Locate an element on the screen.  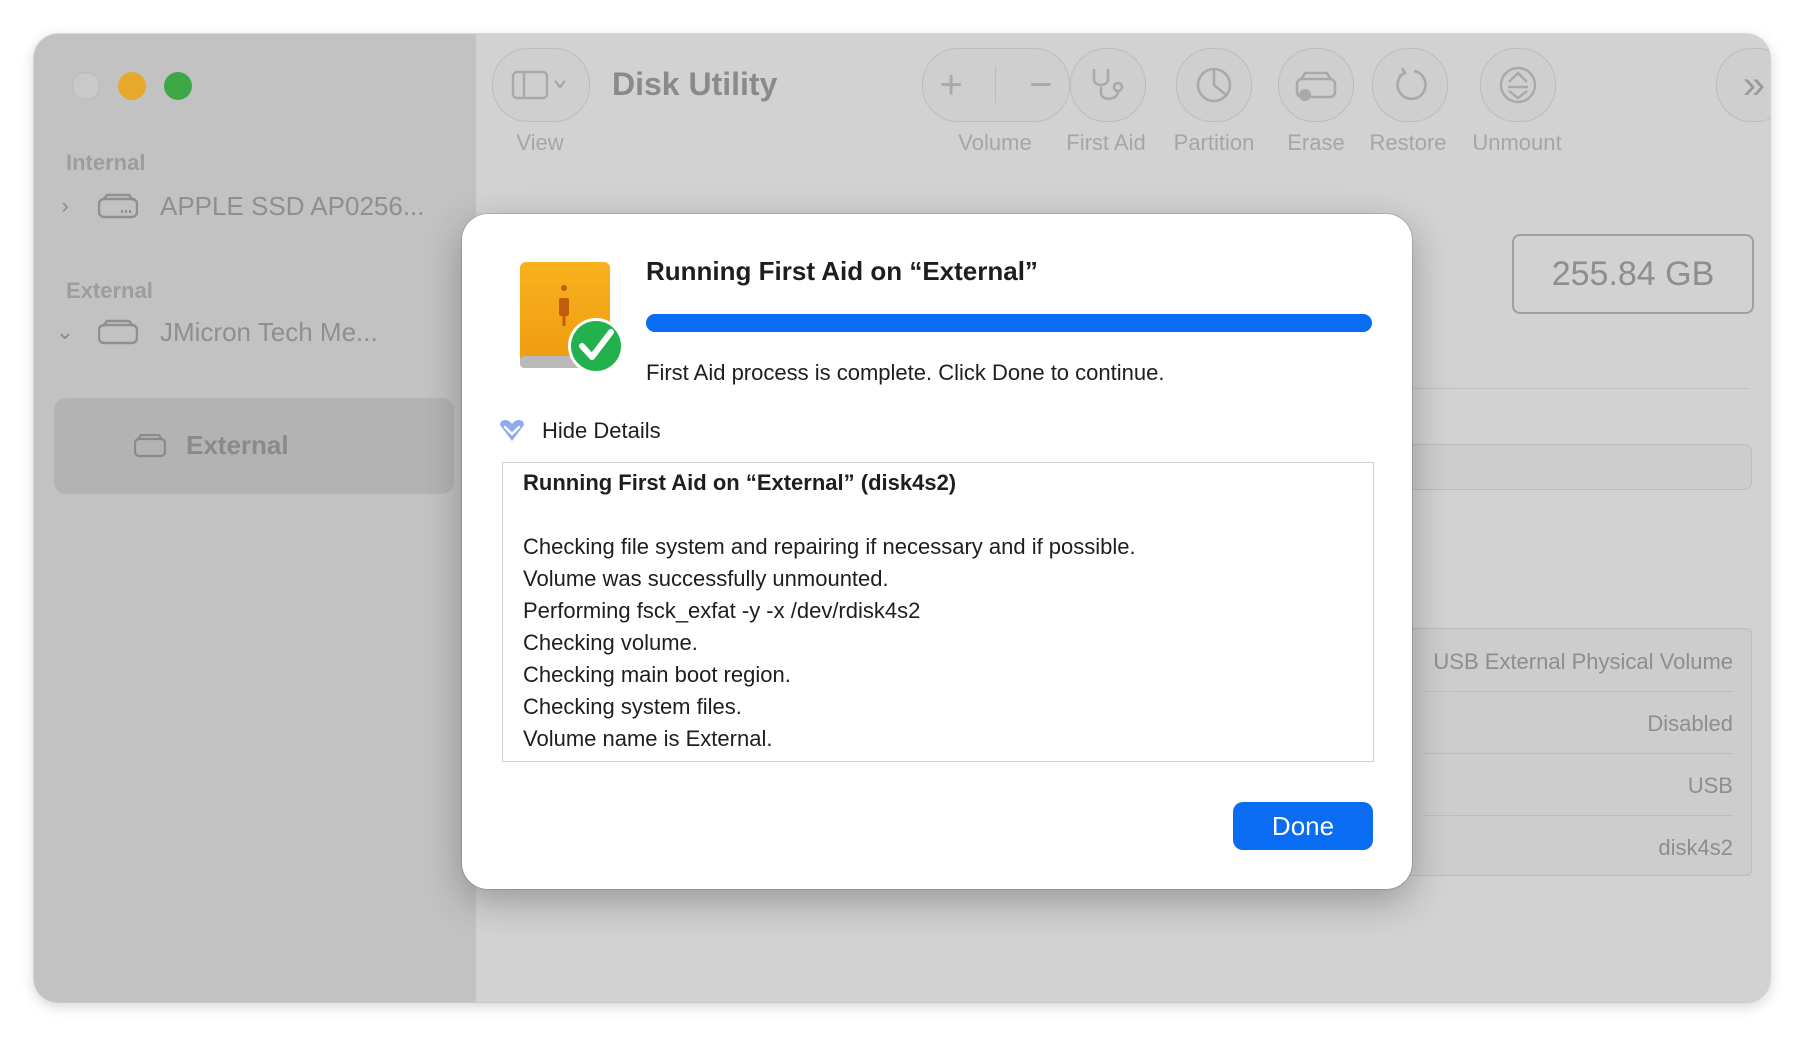
sidebar-item-external-volume: External is located at coordinates (254, 446).